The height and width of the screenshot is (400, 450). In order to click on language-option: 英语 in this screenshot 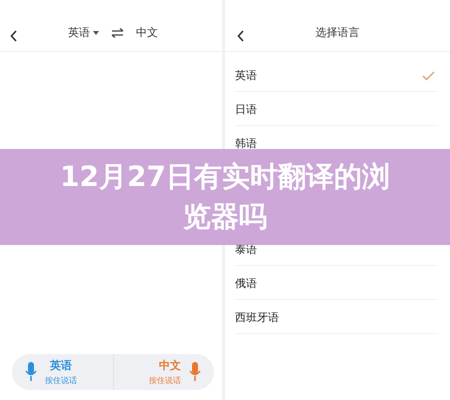, I will do `click(246, 75)`.